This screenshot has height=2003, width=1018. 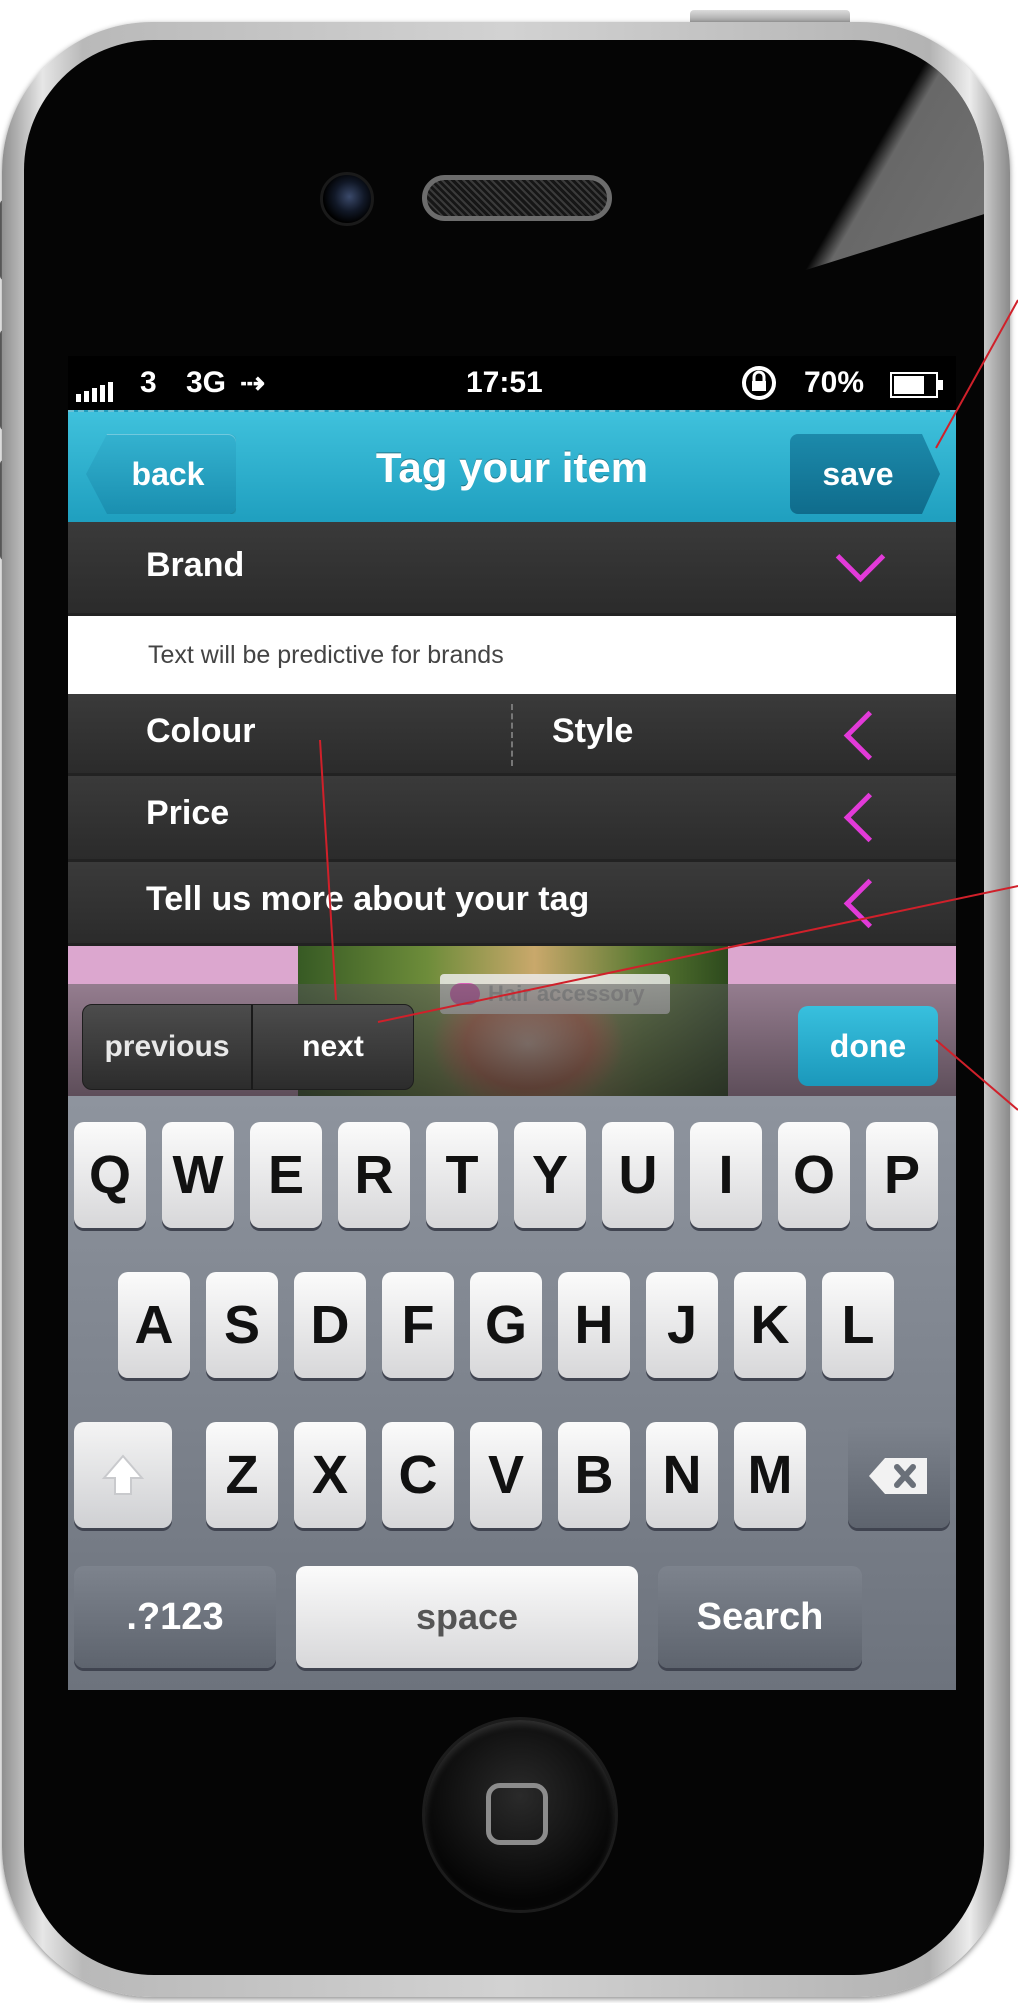 What do you see at coordinates (374, 1175) in the screenshot?
I see `key-r: R` at bounding box center [374, 1175].